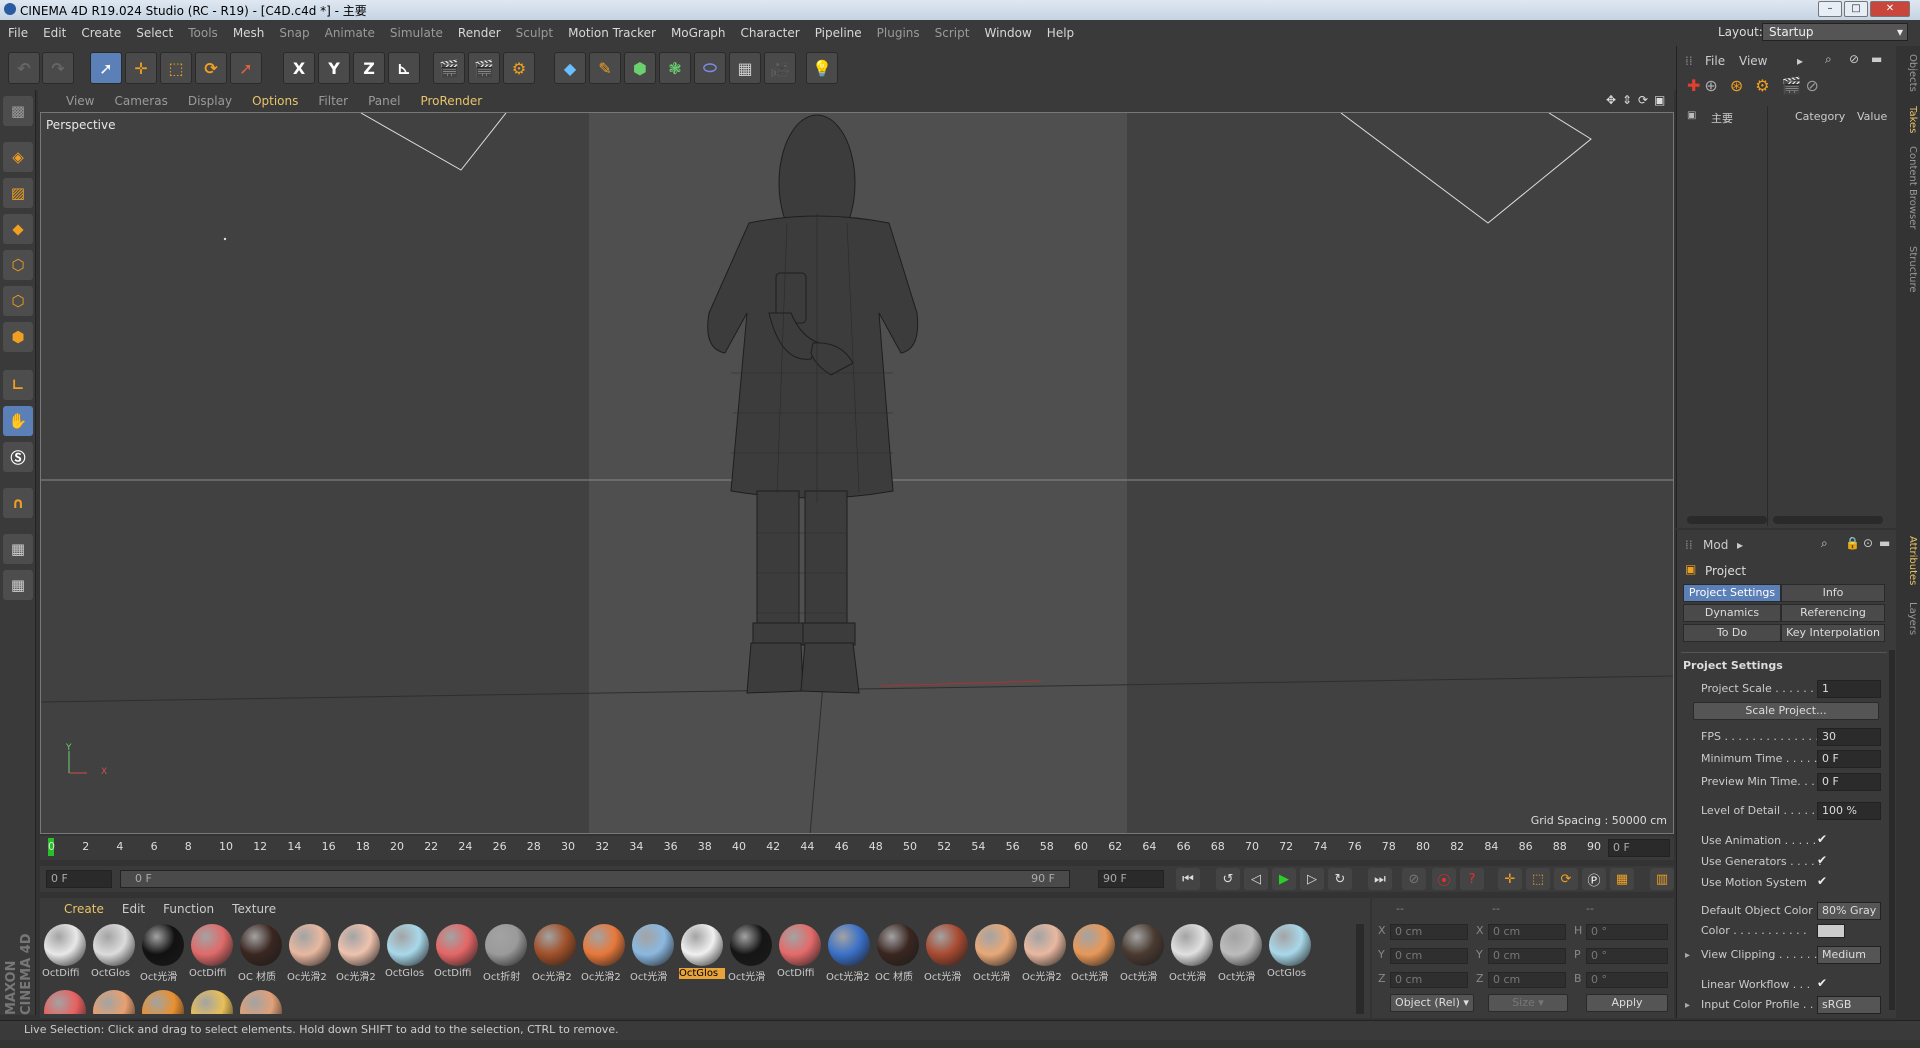 This screenshot has width=1920, height=1048. Describe the element at coordinates (952, 33) in the screenshot. I see `menu-script: Script` at that location.